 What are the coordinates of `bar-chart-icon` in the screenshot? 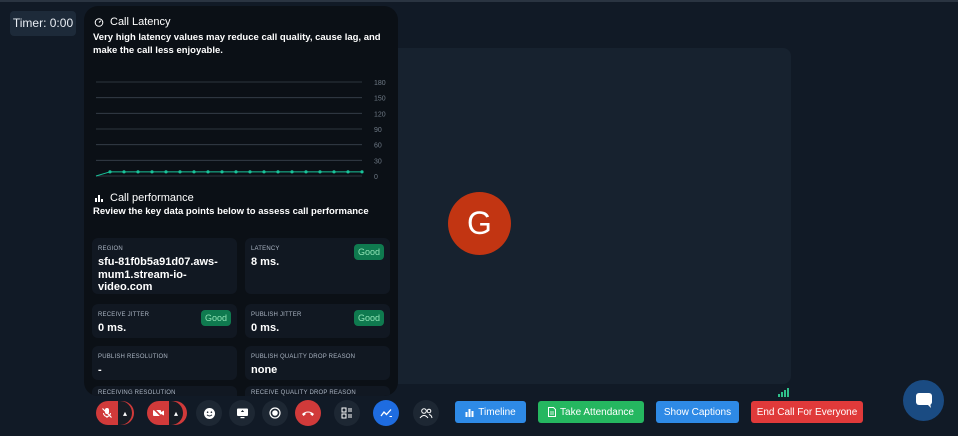 It's located at (99, 198).